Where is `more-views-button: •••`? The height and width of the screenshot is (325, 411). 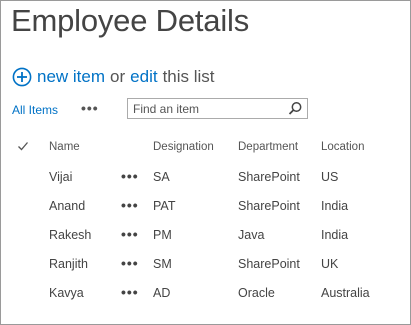 more-views-button: ••• is located at coordinates (90, 108).